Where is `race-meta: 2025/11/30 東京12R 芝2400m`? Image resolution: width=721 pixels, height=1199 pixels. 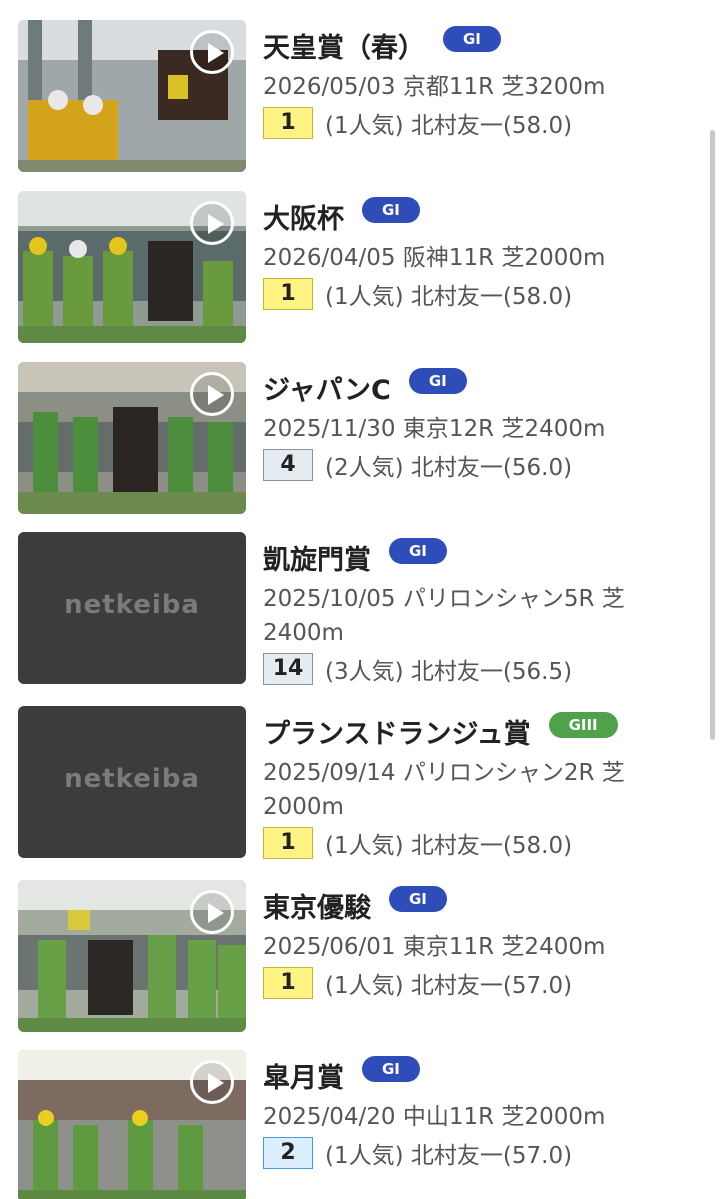
race-meta: 2025/11/30 東京12R 芝2400m is located at coordinates (434, 429).